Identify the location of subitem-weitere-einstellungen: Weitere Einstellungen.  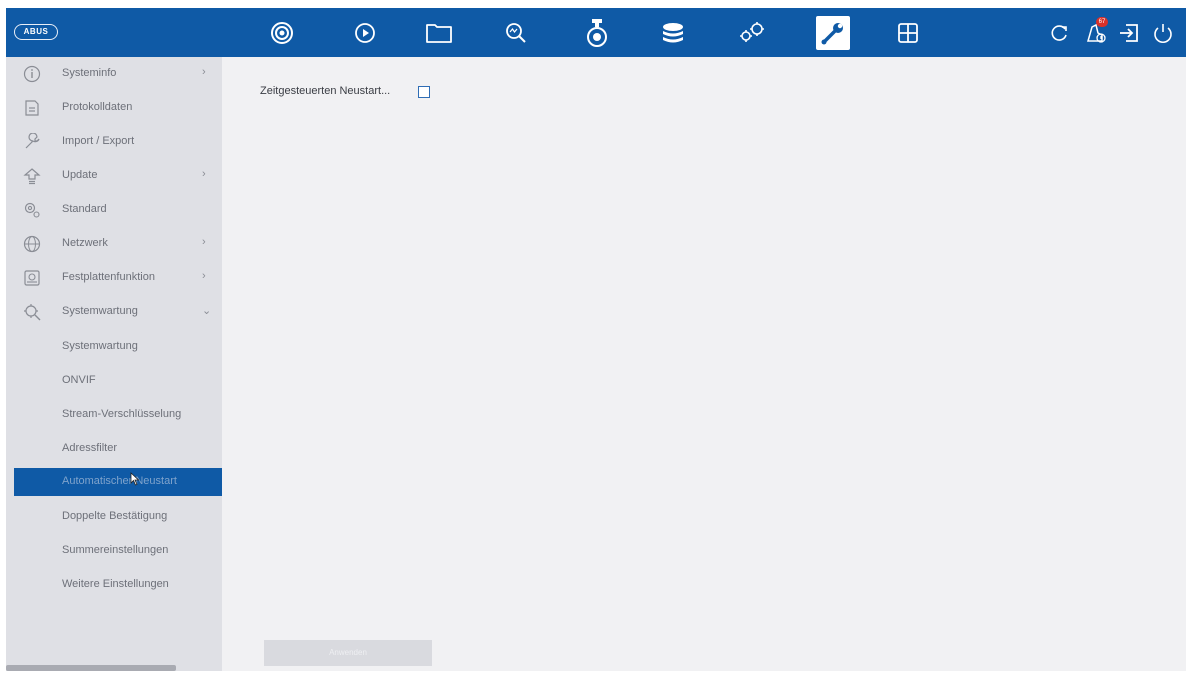
(119, 585).